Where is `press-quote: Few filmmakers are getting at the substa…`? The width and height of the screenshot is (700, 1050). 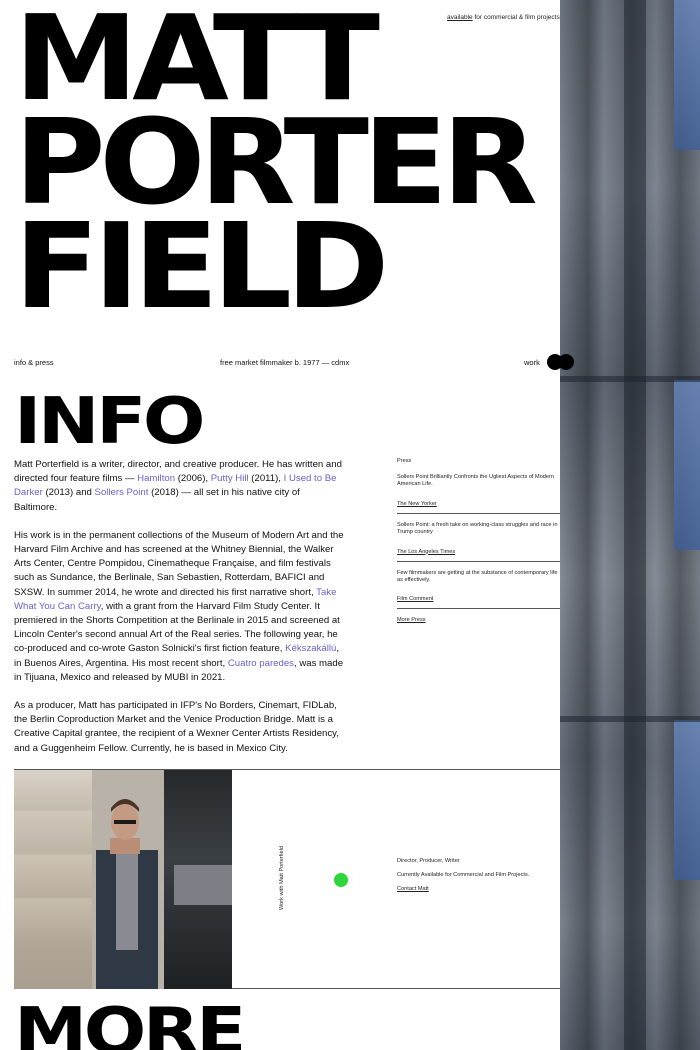 press-quote: Few filmmakers are getting at the substa… is located at coordinates (477, 576).